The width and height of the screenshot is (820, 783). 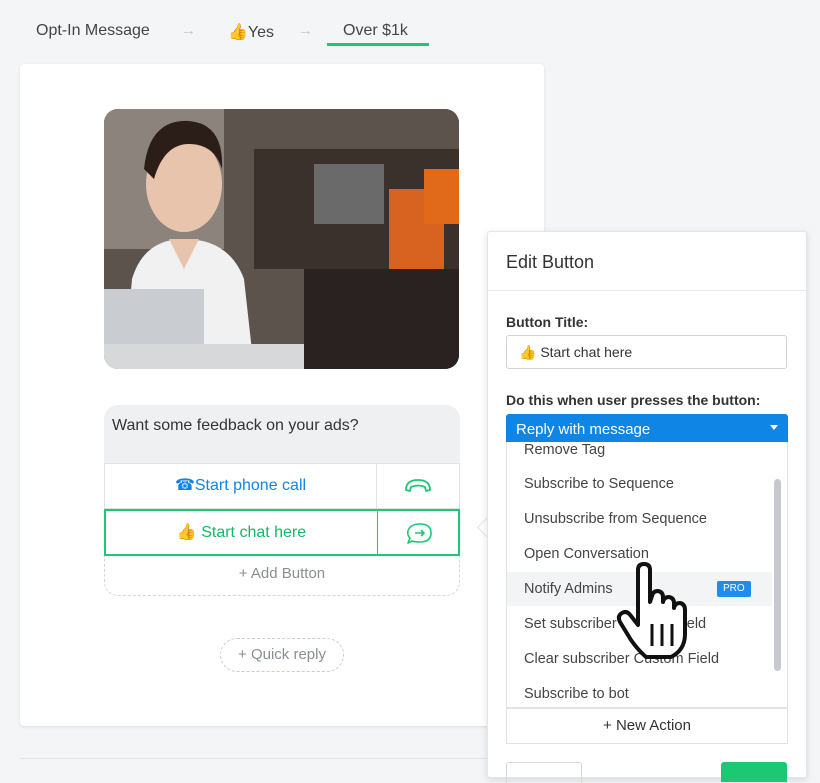 I want to click on new-action-button: + New Action, so click(x=647, y=726).